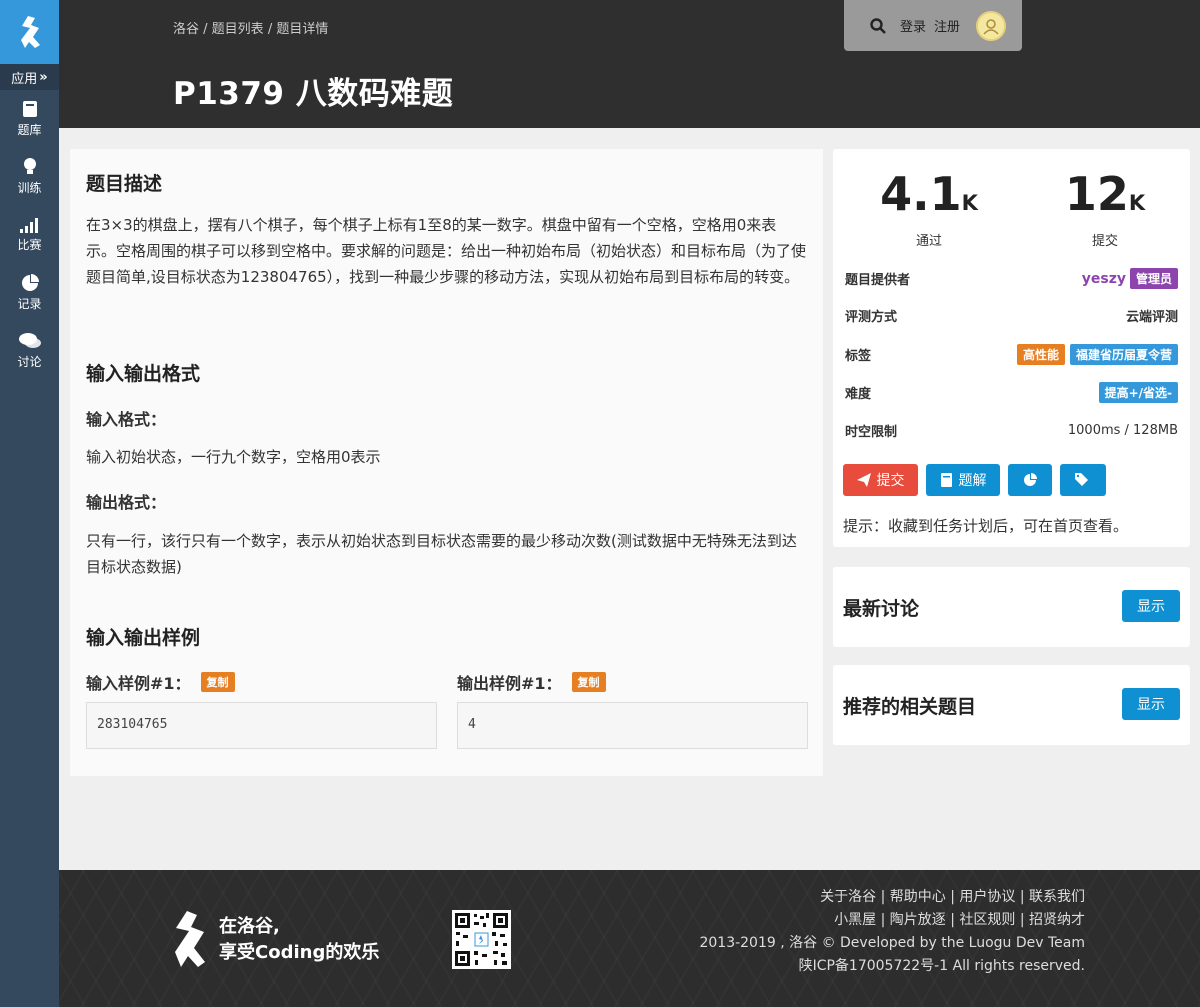 Image resolution: width=1200 pixels, height=1007 pixels. I want to click on search-icon, so click(878, 25).